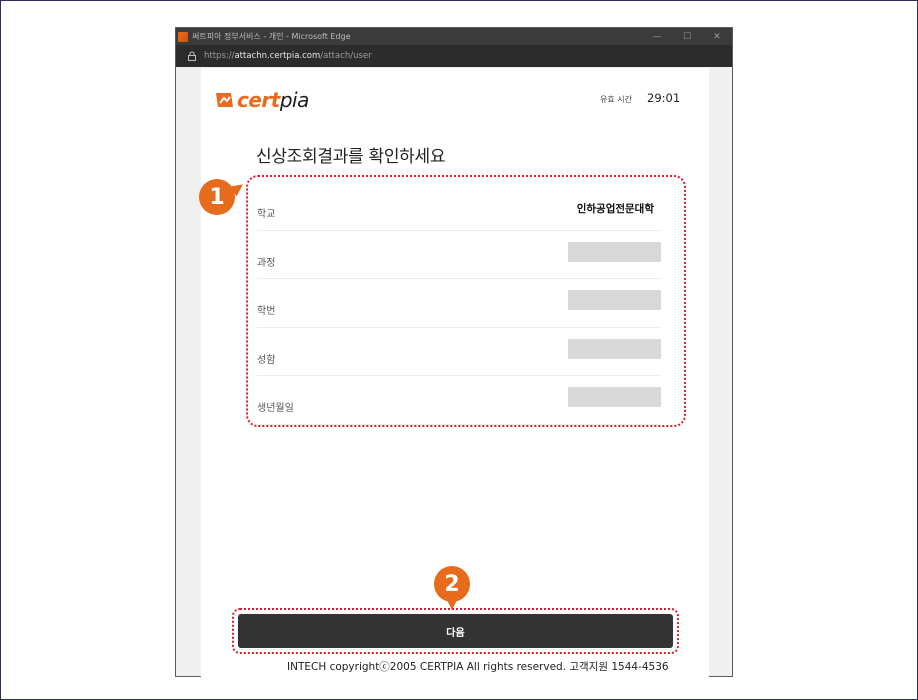  What do you see at coordinates (459, 352) in the screenshot?
I see `info-row-name: 성함` at bounding box center [459, 352].